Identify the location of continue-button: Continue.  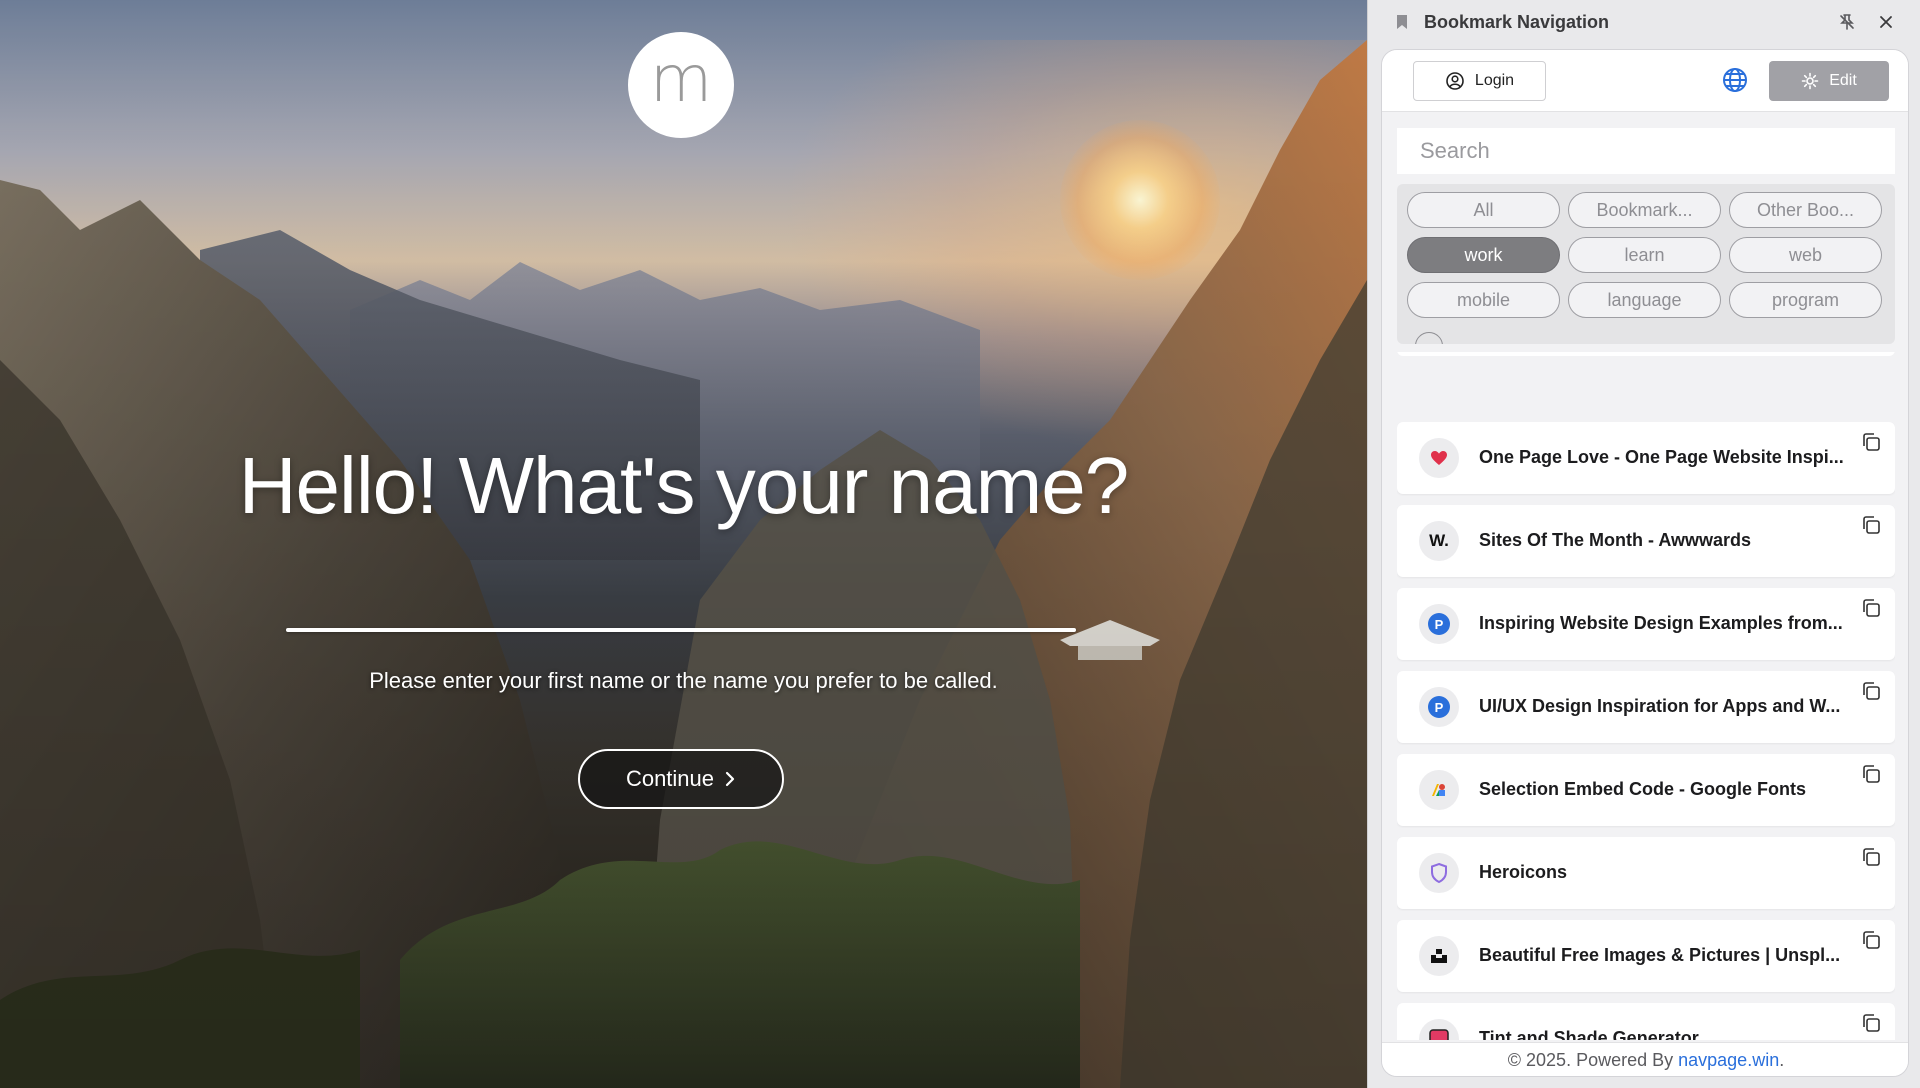
(681, 779).